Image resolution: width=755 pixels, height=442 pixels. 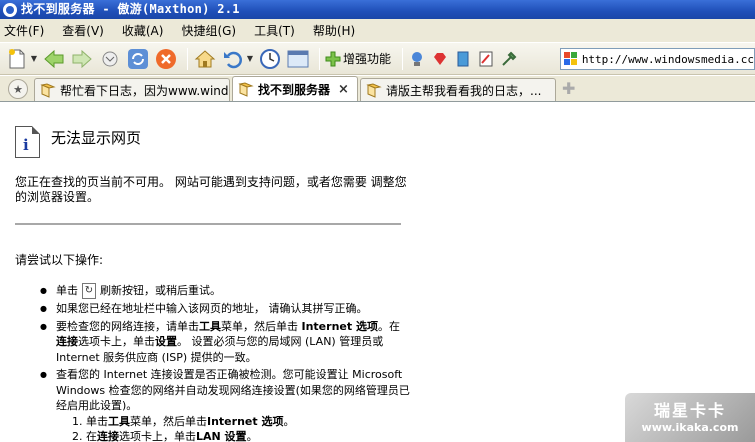 I want to click on list-item: 如果您已经在地址栏中输入该网页的地址， 请确认其拼写正确。, so click(x=225, y=309).